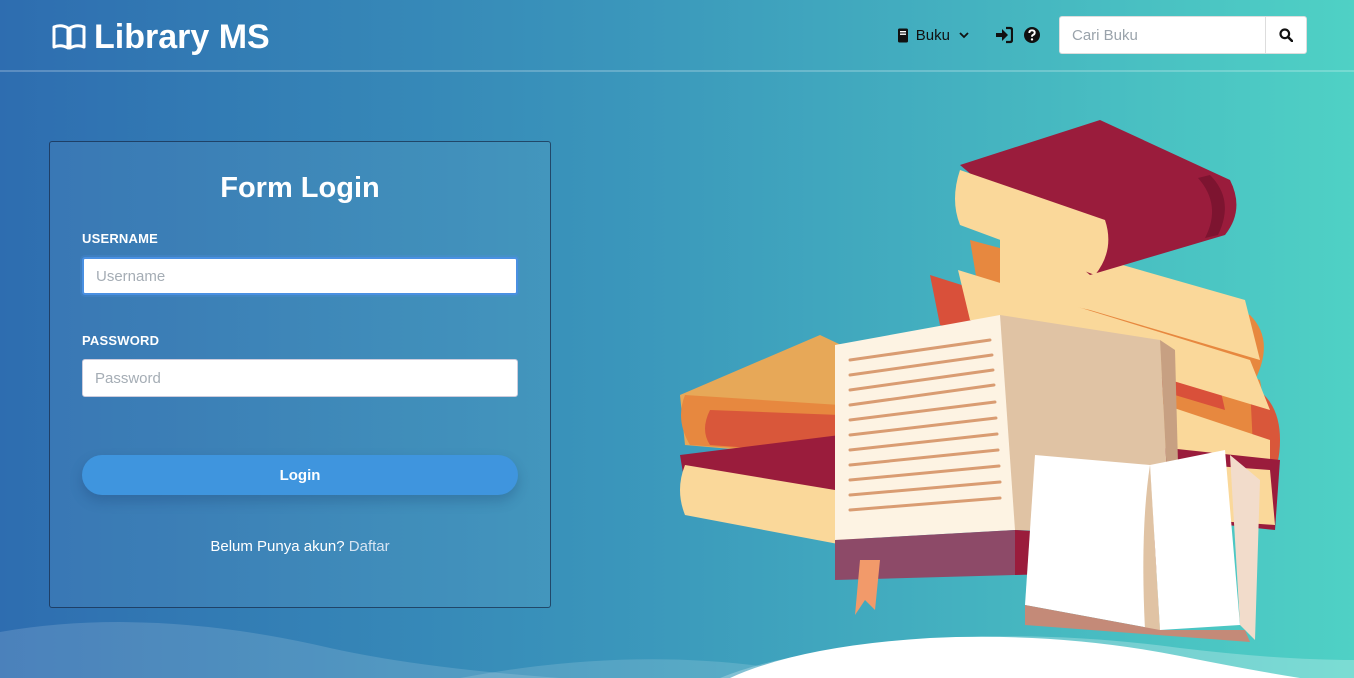 This screenshot has height=678, width=1354. I want to click on search-button, so click(1286, 35).